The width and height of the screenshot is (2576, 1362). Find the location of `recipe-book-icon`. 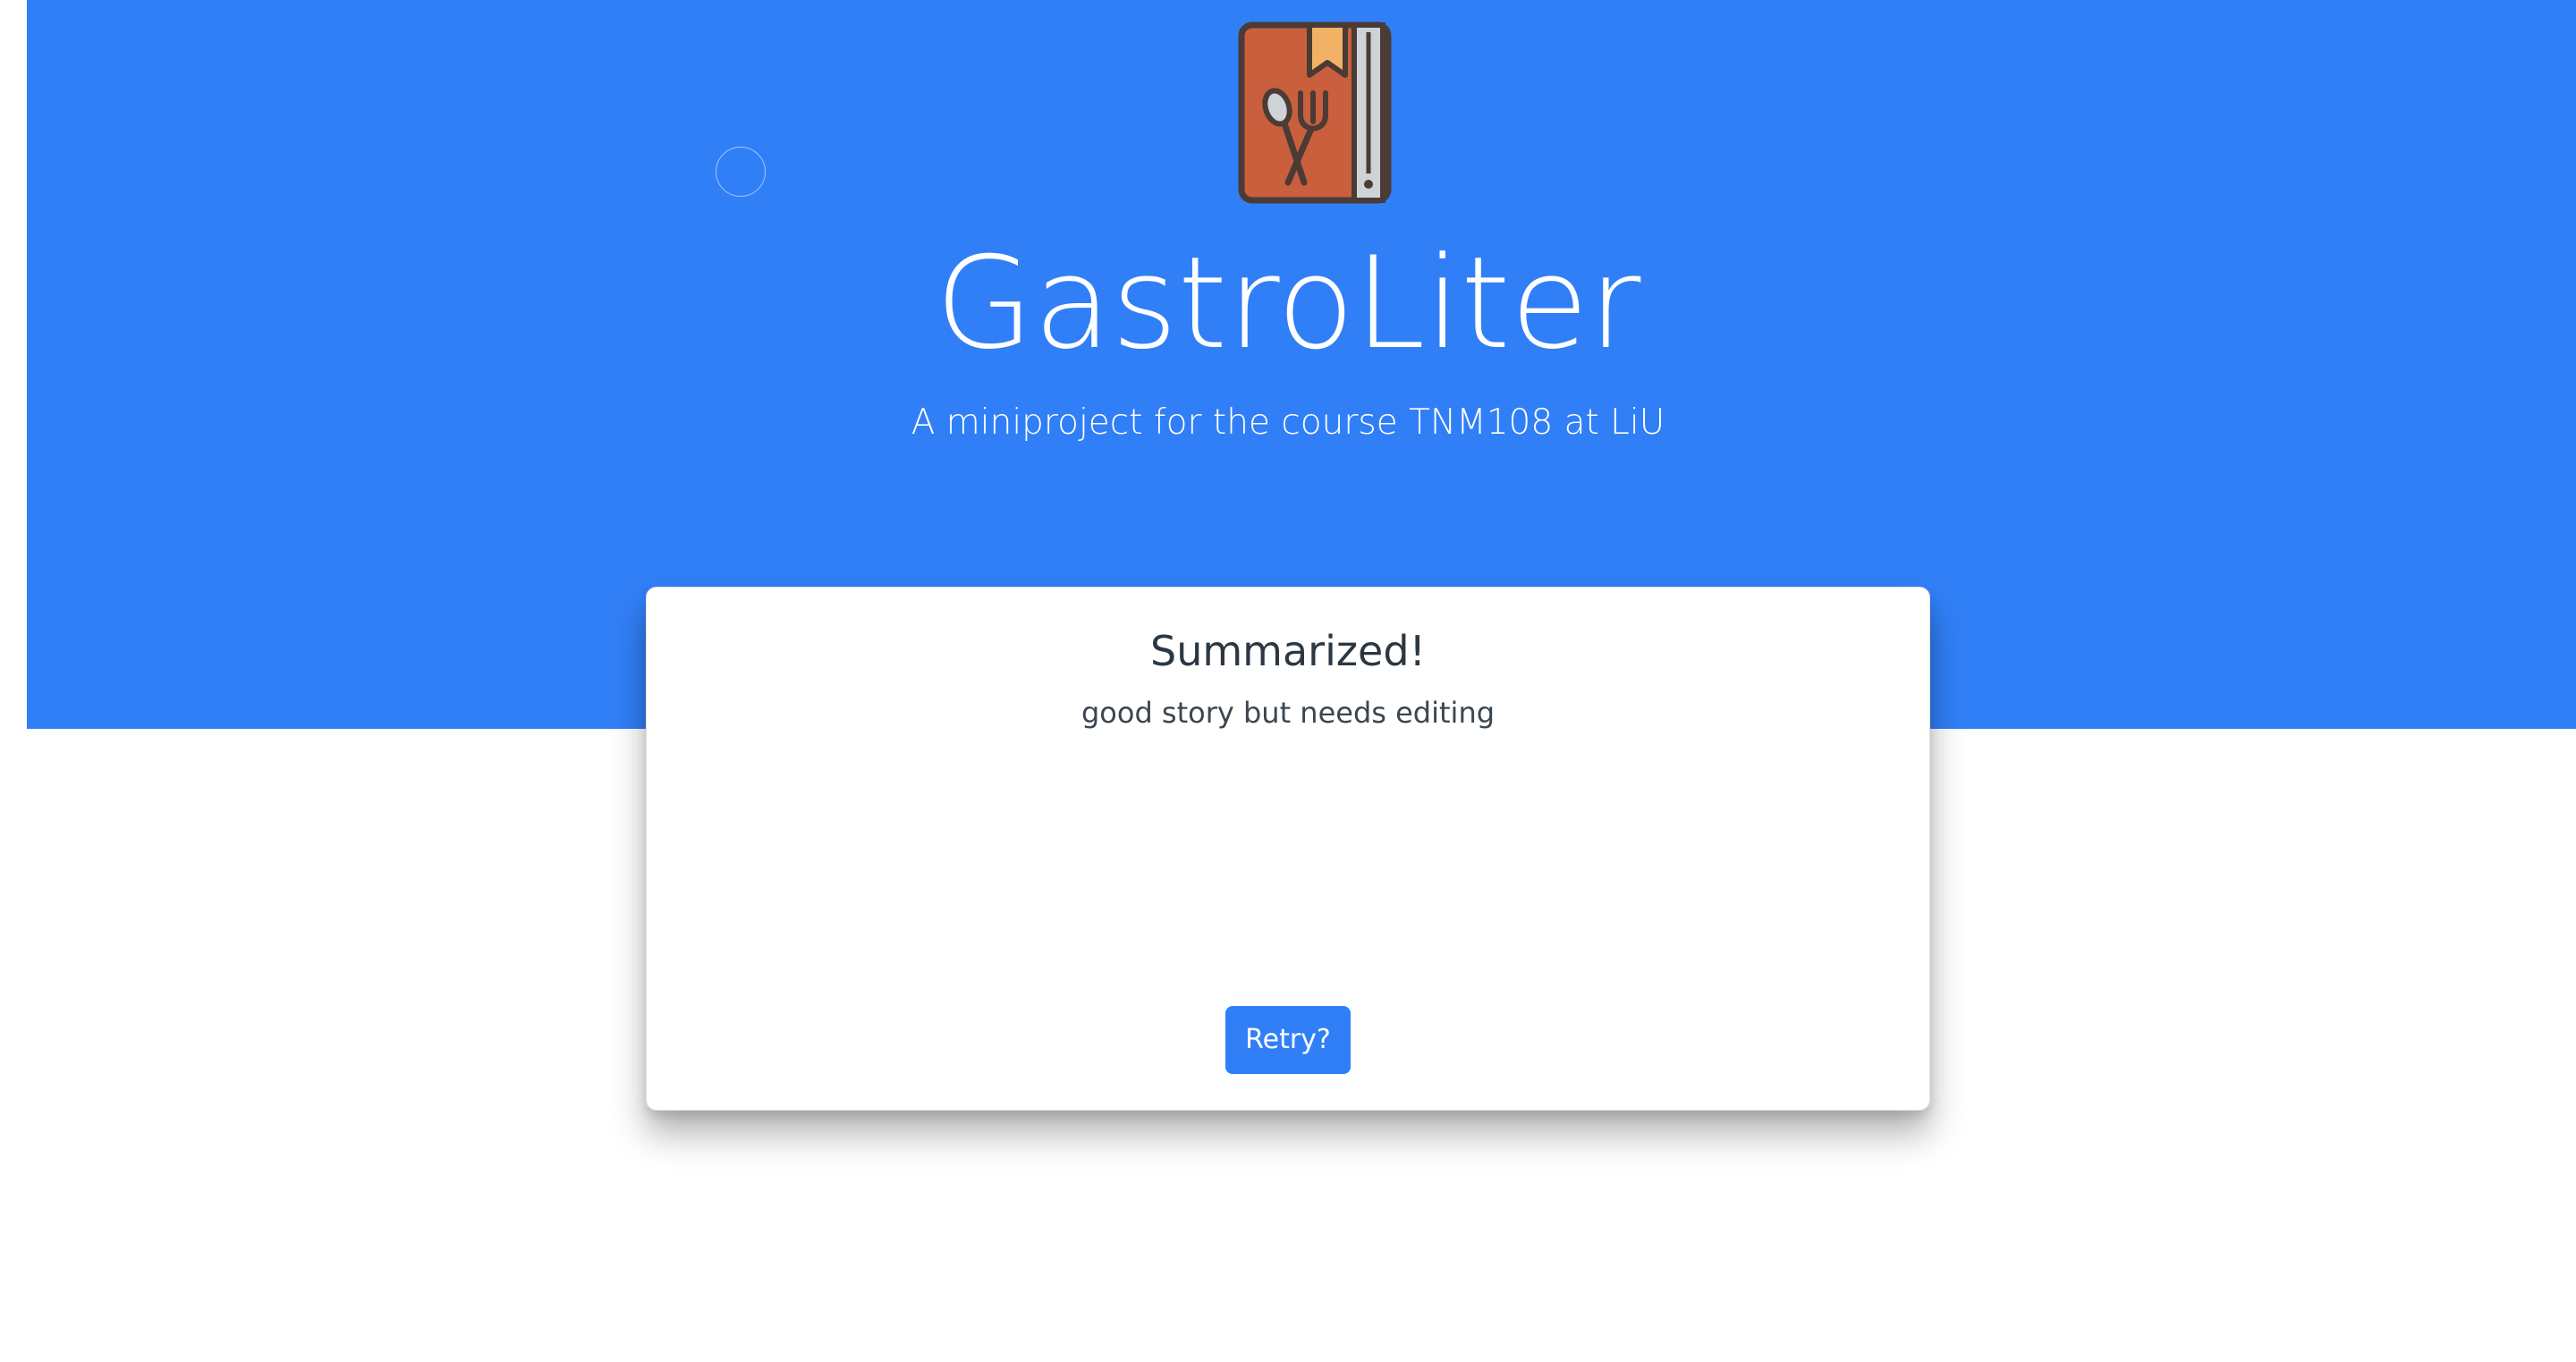

recipe-book-icon is located at coordinates (1315, 112).